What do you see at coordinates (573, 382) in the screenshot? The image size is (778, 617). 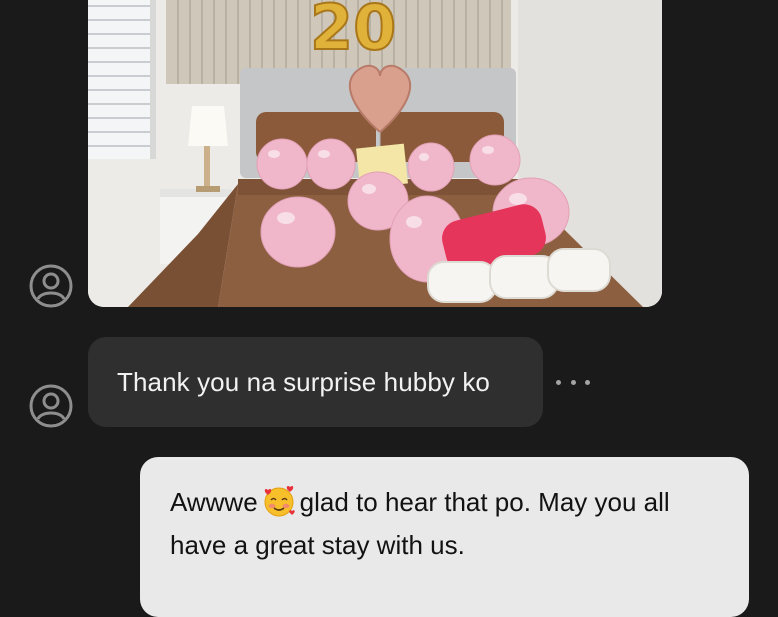 I see `more-horizontal-icon` at bounding box center [573, 382].